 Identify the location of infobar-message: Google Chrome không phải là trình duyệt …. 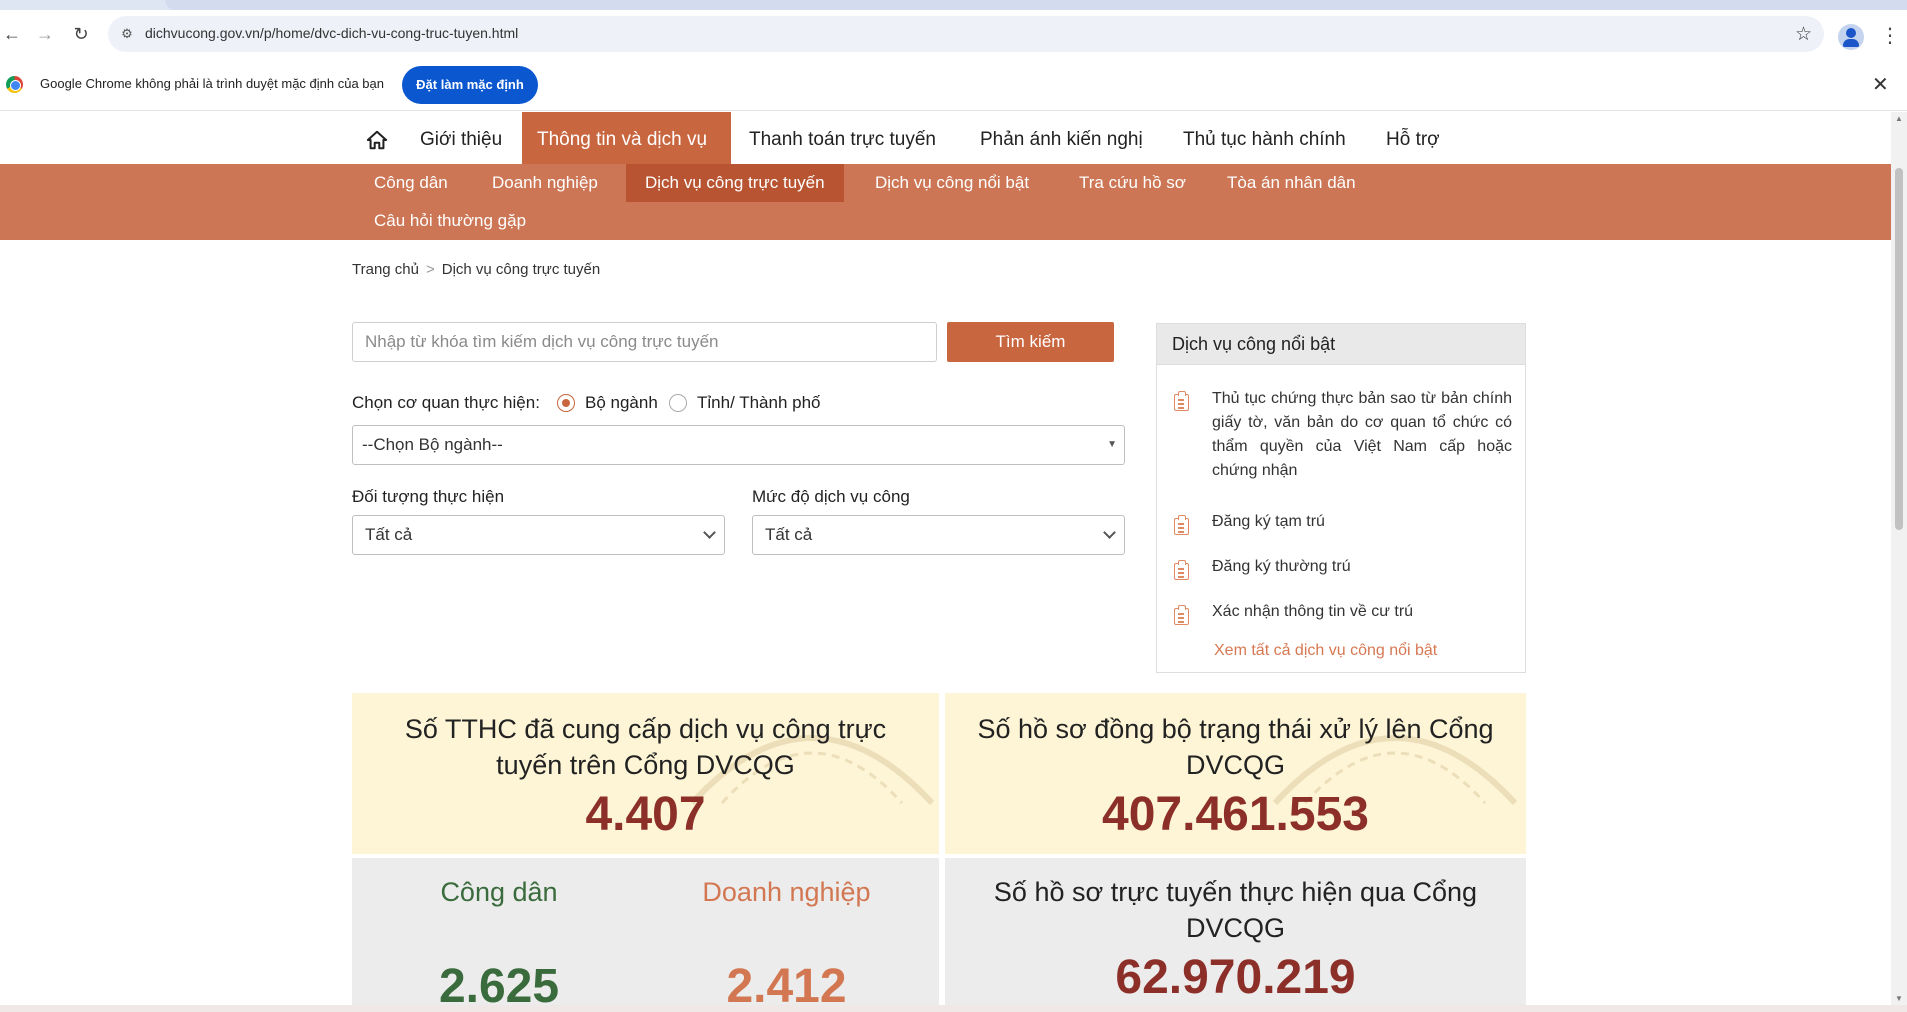
(212, 83).